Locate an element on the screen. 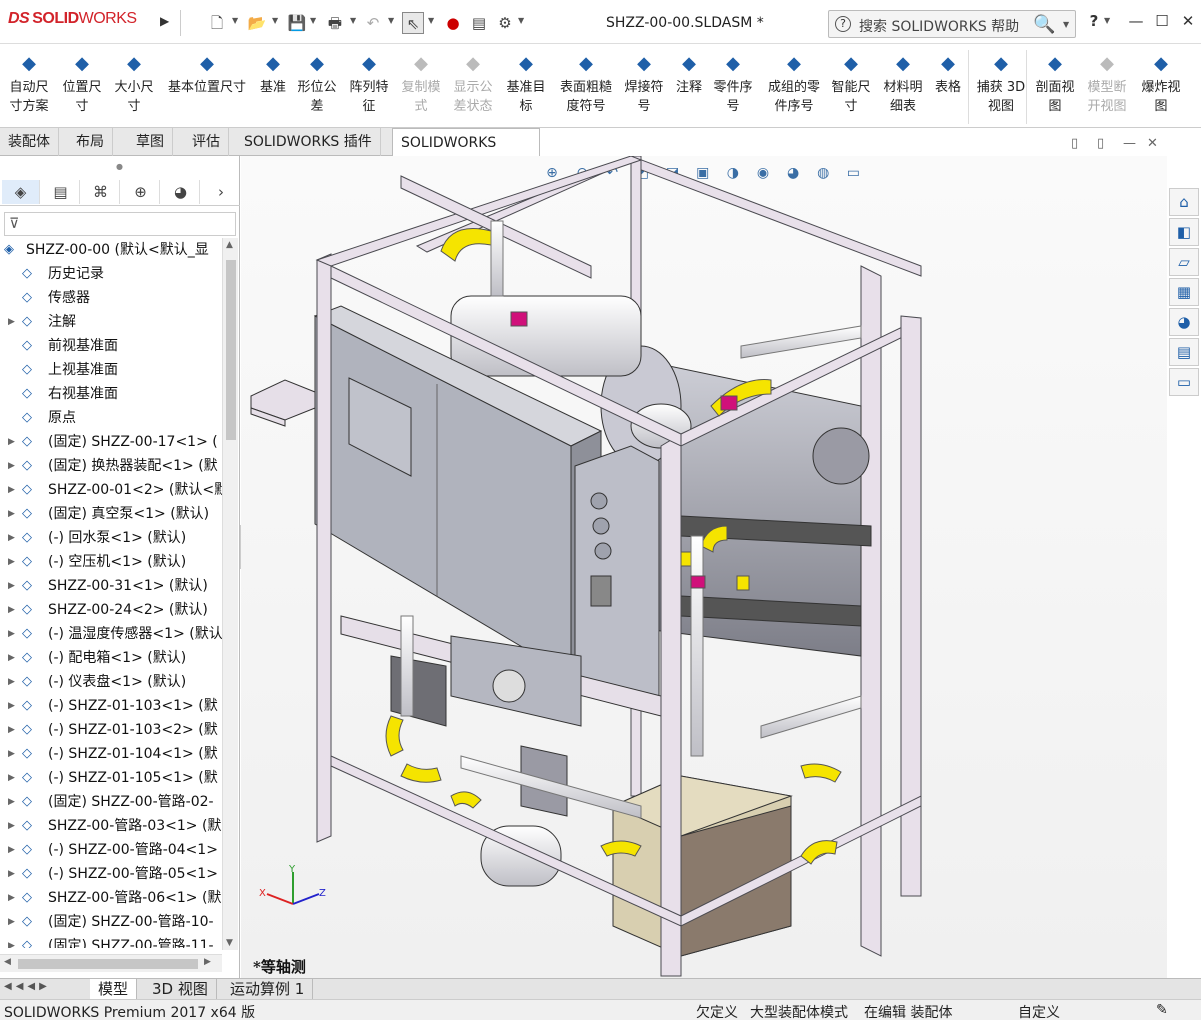 The height and width of the screenshot is (1020, 1201). cmd-balloon-button: ◆ 零件序号 is located at coordinates (733, 83).